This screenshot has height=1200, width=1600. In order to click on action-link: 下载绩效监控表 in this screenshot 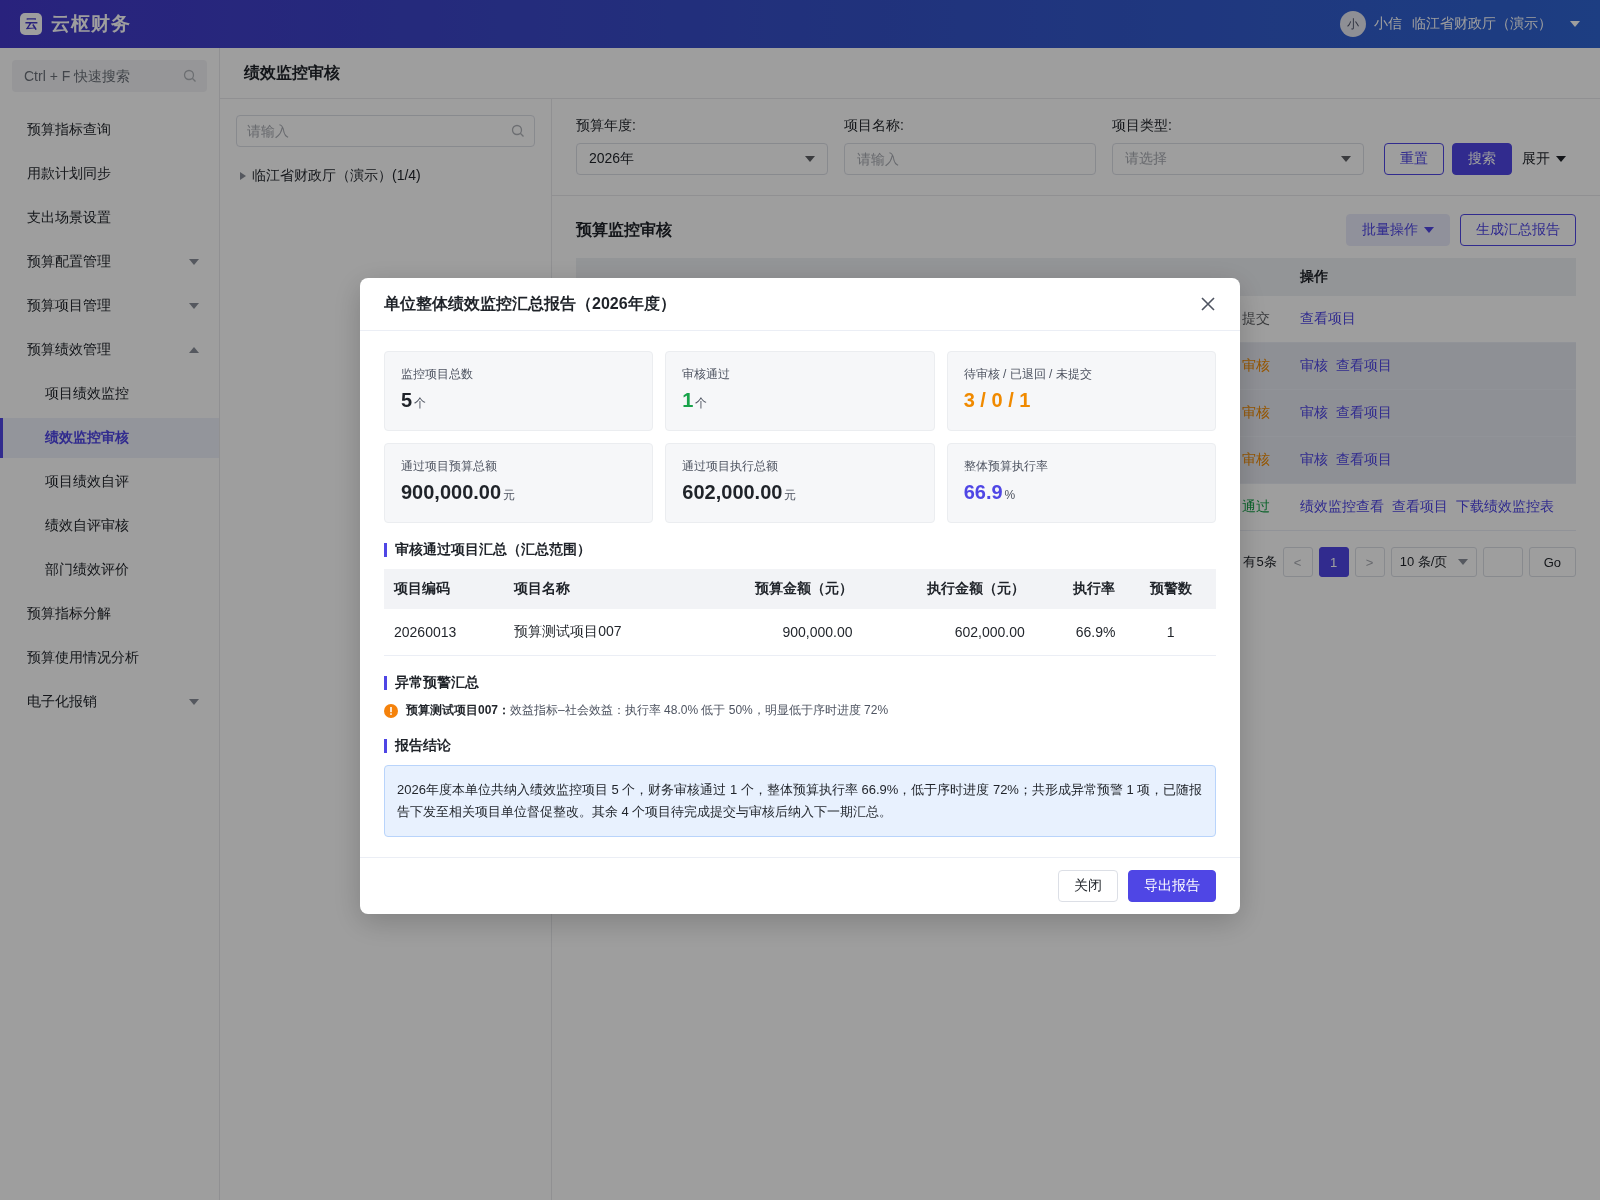, I will do `click(1505, 507)`.